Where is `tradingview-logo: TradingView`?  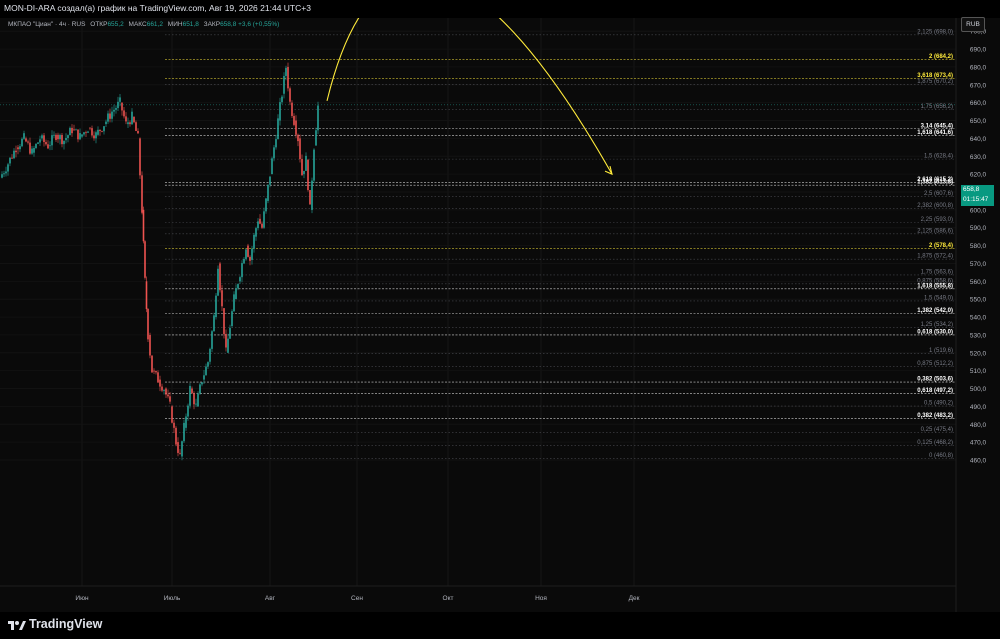
tradingview-logo: TradingView is located at coordinates (55, 624).